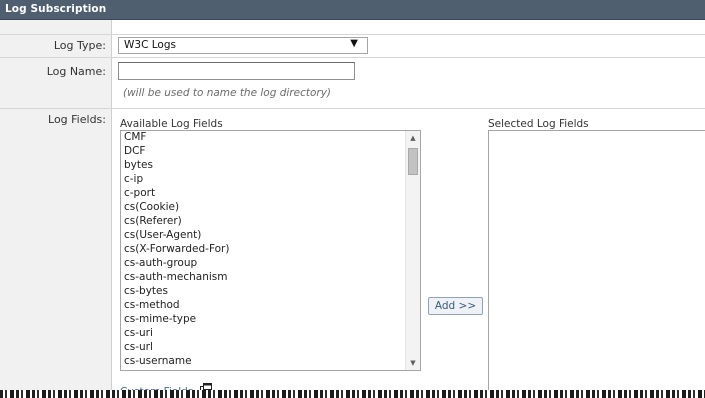  What do you see at coordinates (77, 119) in the screenshot?
I see `log-fields-label: Log Fields:` at bounding box center [77, 119].